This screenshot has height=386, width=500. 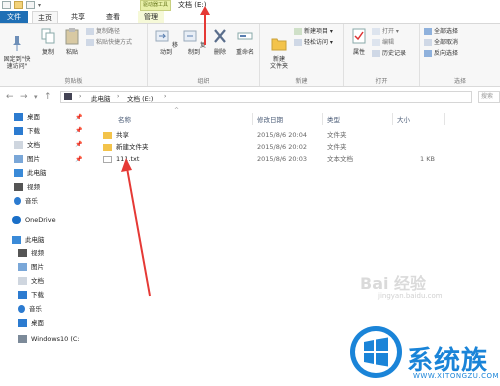 What do you see at coordinates (165, 151) in the screenshot?
I see `annotation-arrows` at bounding box center [165, 151].